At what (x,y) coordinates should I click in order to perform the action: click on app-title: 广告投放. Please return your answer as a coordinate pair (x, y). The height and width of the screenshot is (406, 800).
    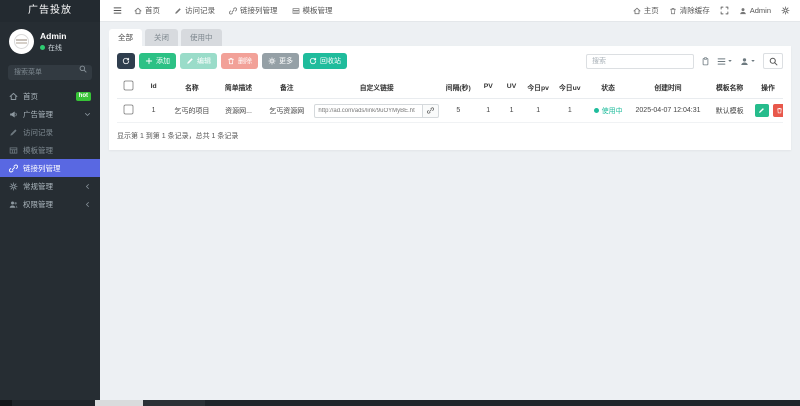
    Looking at the image, I should click on (50, 11).